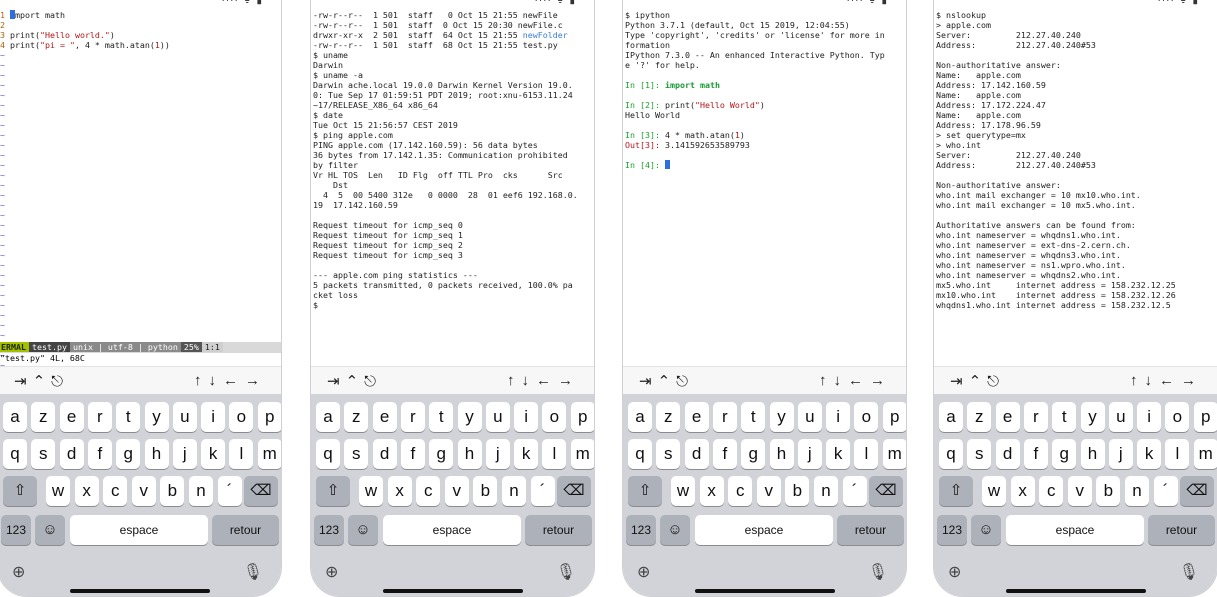  Describe the element at coordinates (1149, 454) in the screenshot. I see `key-k: k` at that location.